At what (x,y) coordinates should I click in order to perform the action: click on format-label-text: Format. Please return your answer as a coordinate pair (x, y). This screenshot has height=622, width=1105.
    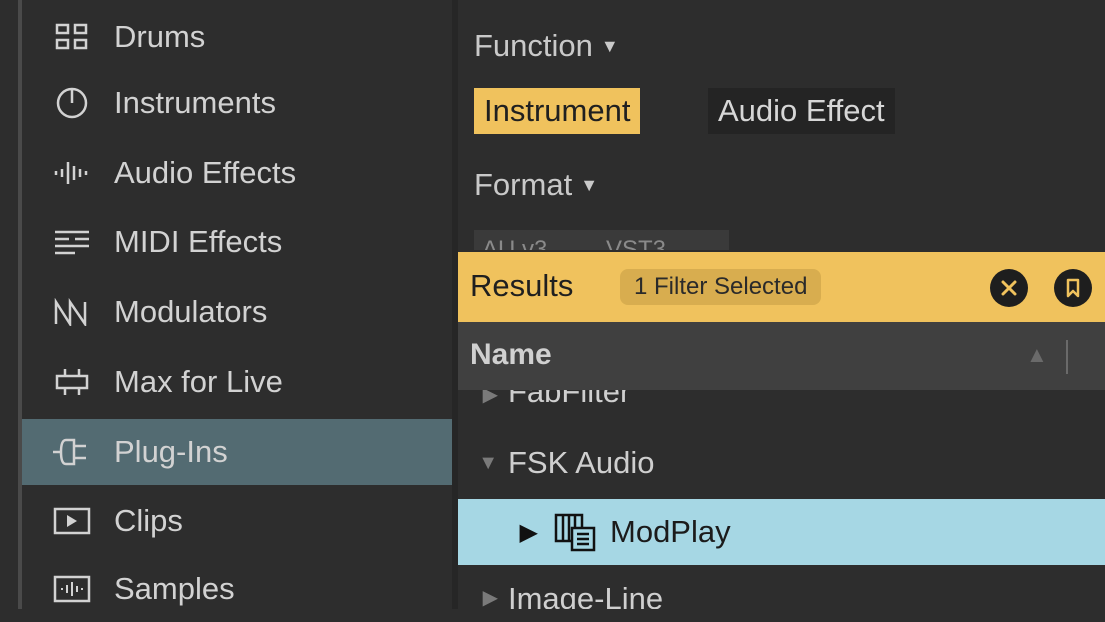
    Looking at the image, I should click on (523, 184).